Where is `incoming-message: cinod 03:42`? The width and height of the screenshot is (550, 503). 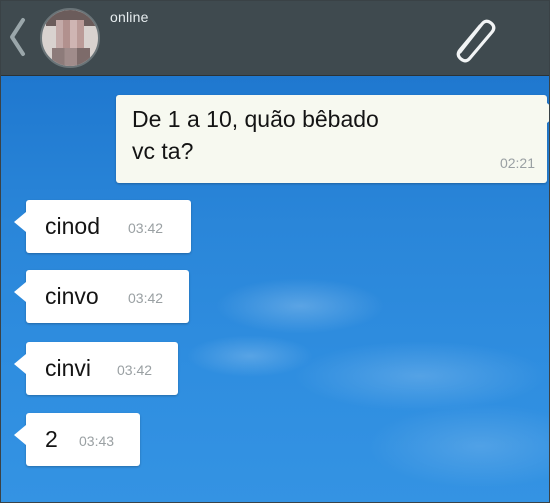
incoming-message: cinod 03:42 is located at coordinates (102, 226).